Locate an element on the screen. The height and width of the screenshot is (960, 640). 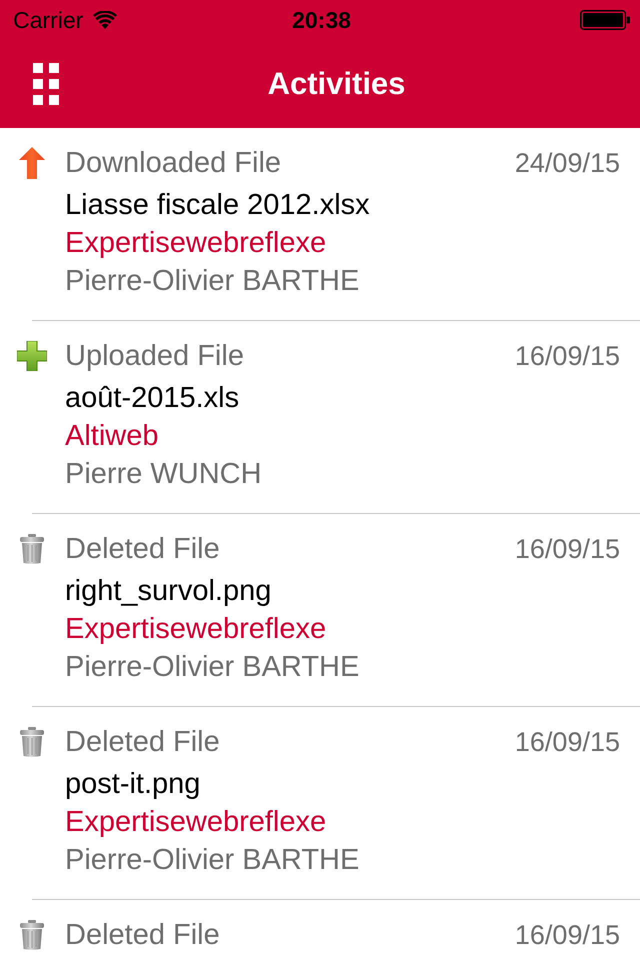
activity-type: Uploaded File is located at coordinates (155, 356).